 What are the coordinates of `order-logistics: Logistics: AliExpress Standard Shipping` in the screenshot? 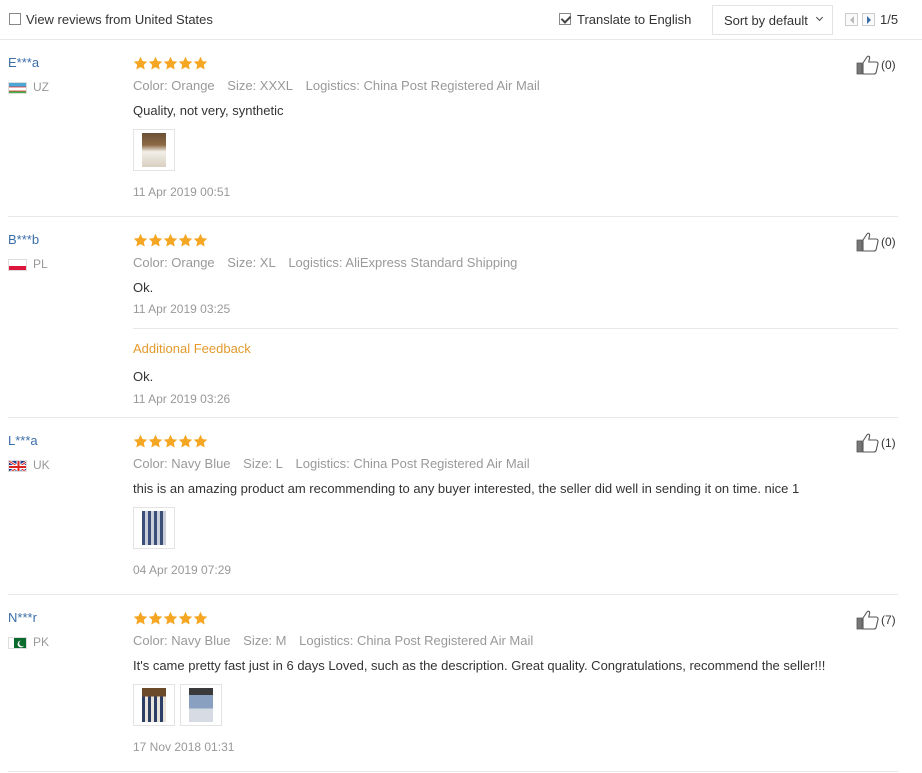 It's located at (403, 262).